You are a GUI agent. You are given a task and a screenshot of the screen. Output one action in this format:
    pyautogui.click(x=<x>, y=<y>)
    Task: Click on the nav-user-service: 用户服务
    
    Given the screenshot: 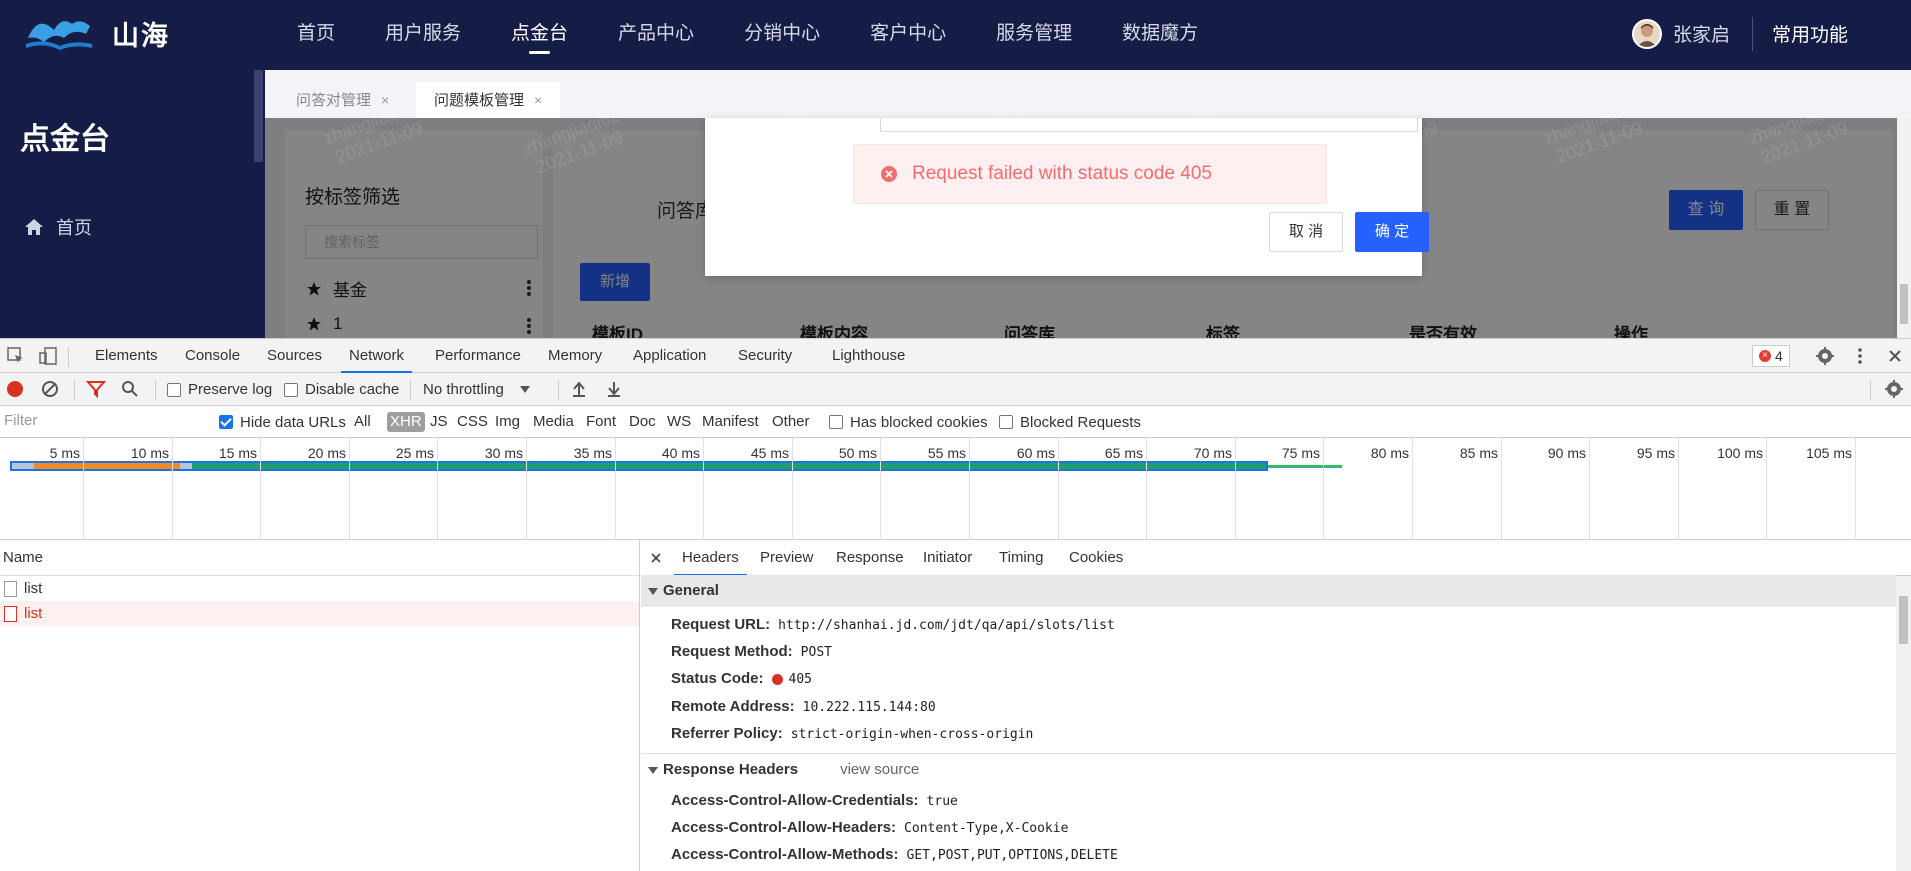 What is the action you would take?
    pyautogui.click(x=423, y=35)
    